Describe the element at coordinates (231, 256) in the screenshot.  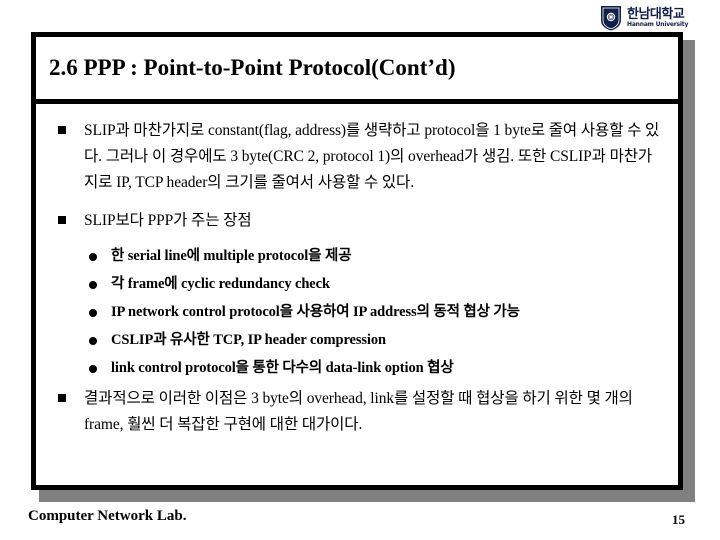
I see `list-item-label: 한 serial line에 multiple protocol을 제공` at that location.